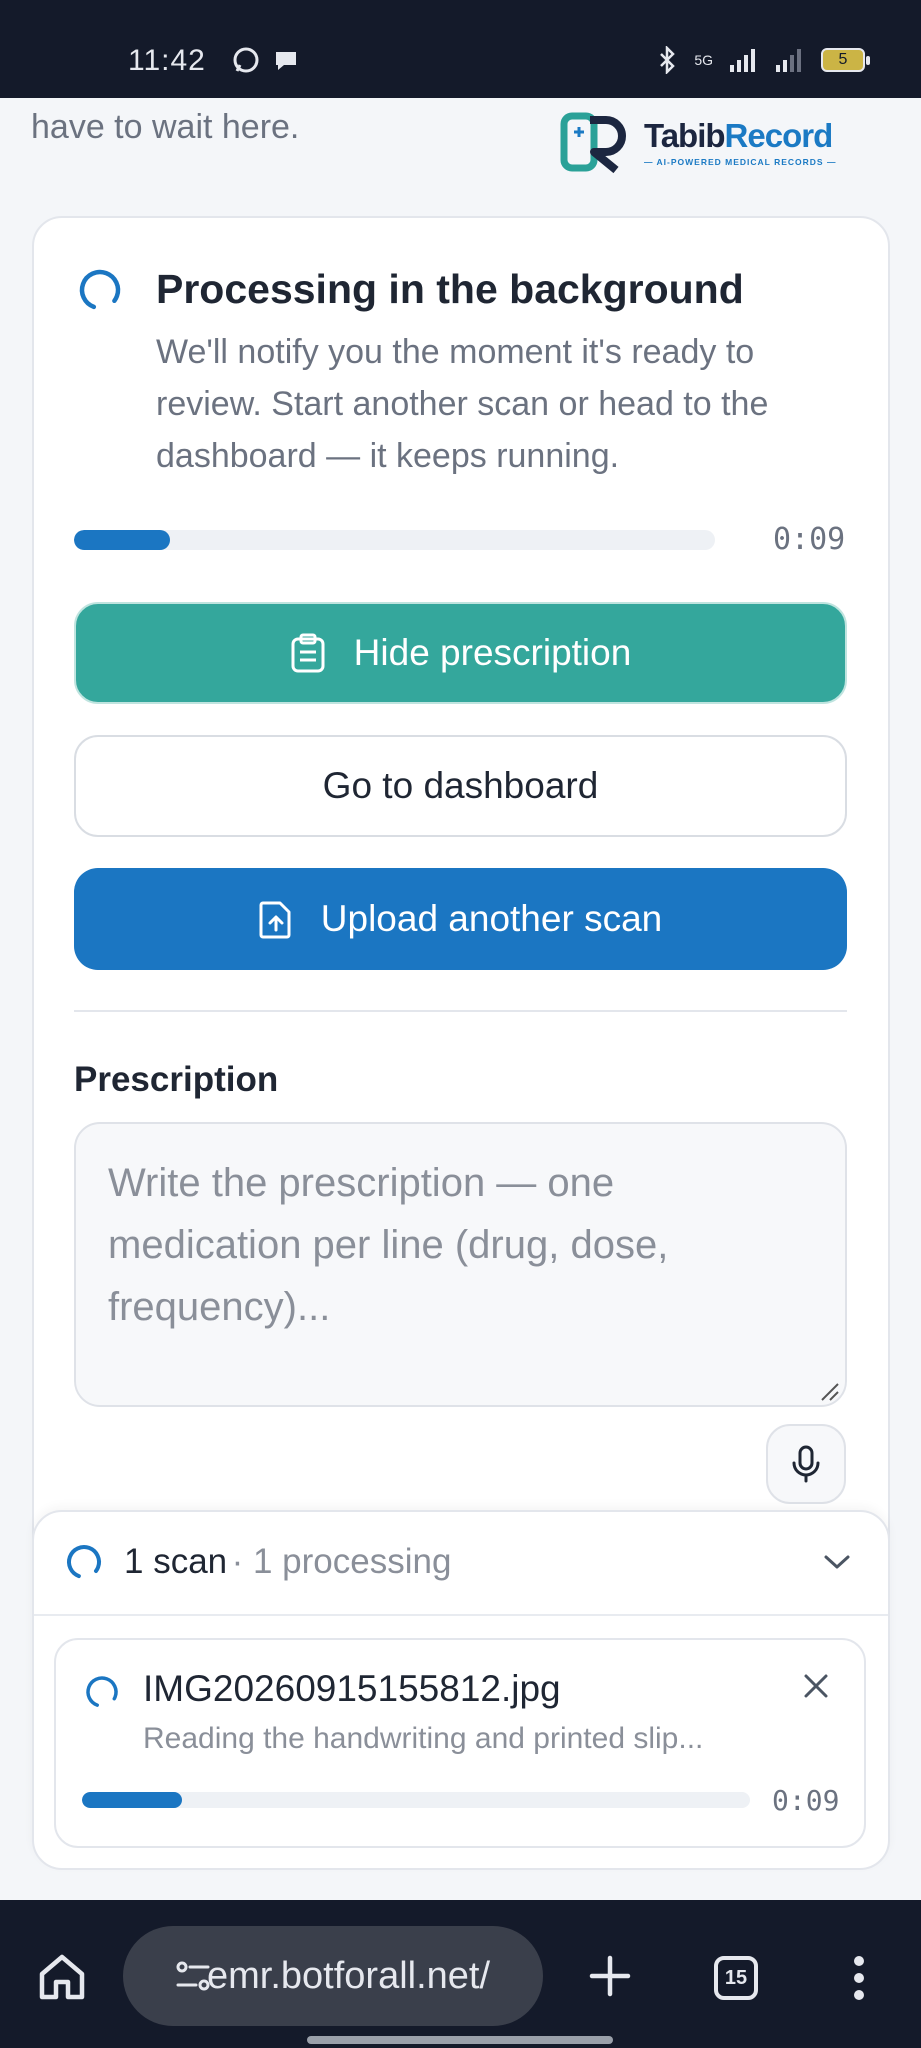 The width and height of the screenshot is (921, 2048). What do you see at coordinates (837, 1562) in the screenshot?
I see `chevron-down-icon` at bounding box center [837, 1562].